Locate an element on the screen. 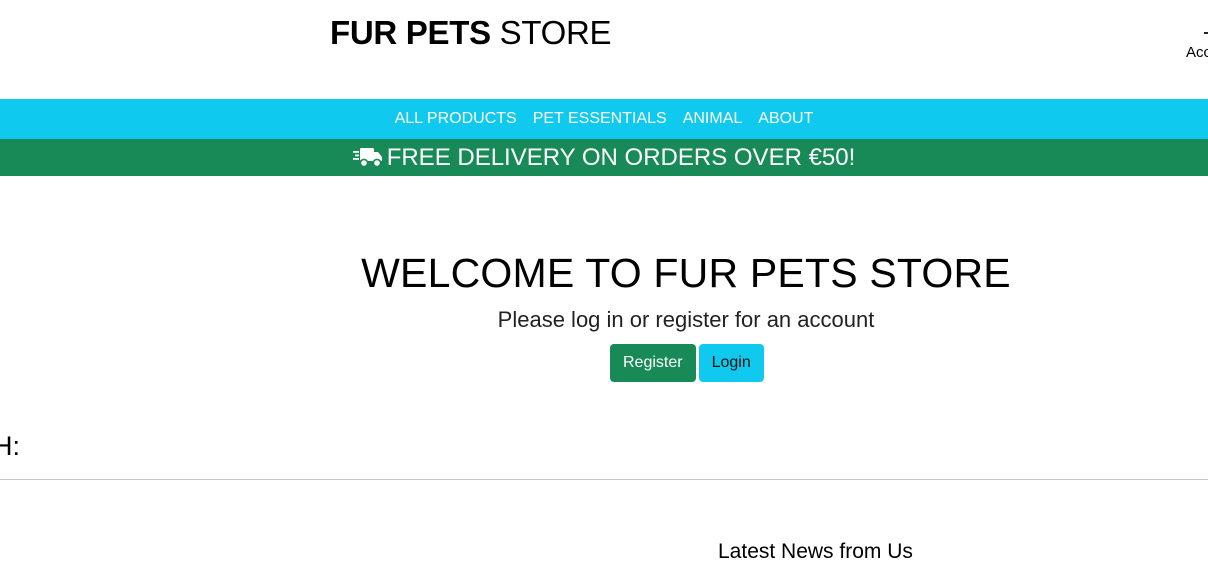 The height and width of the screenshot is (564, 1208). register-button: Register is located at coordinates (653, 363).